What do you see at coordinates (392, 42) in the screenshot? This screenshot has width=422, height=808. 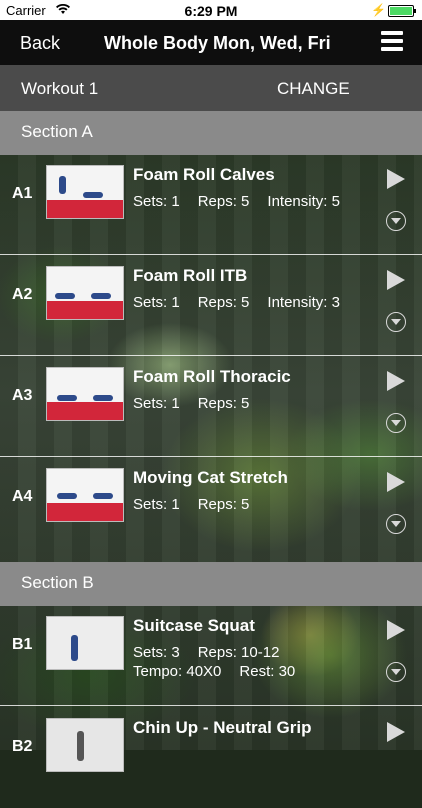 I see `hamburger-menu-icon` at bounding box center [392, 42].